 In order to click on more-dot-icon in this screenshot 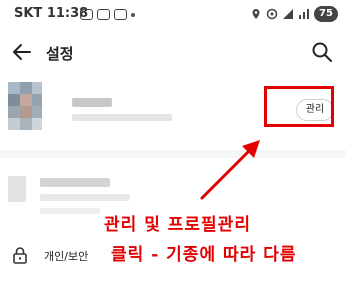, I will do `click(133, 14)`.